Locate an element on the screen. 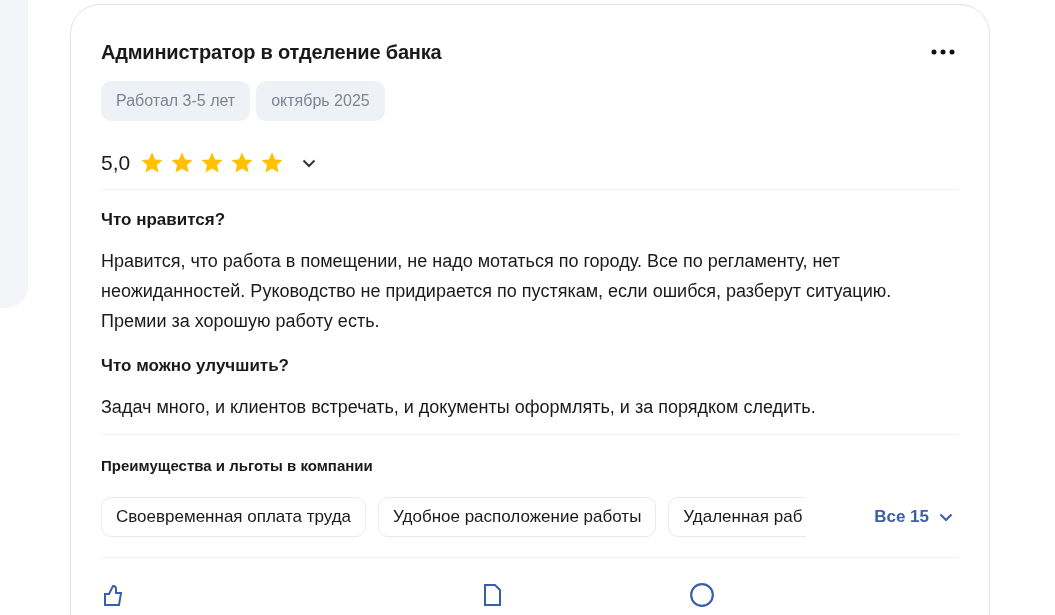  tag: Работал 3-5 лет is located at coordinates (176, 101).